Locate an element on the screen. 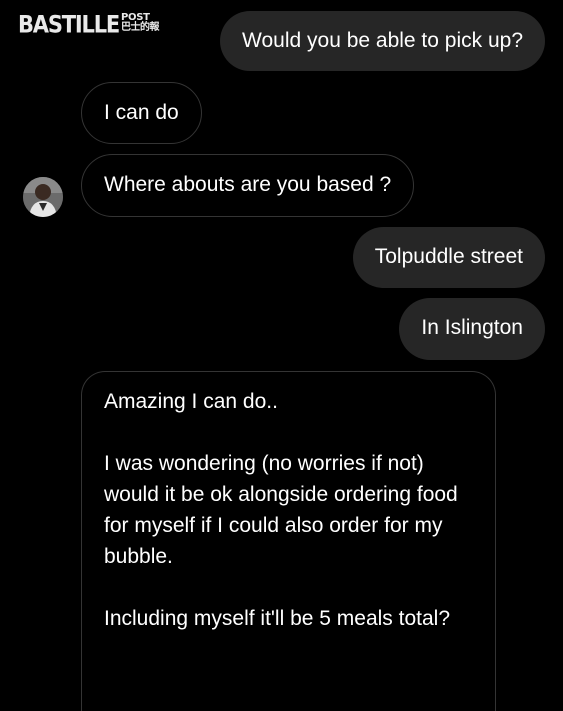 This screenshot has width=563, height=711. watermark-logo-text: BASTILLE is located at coordinates (69, 24).